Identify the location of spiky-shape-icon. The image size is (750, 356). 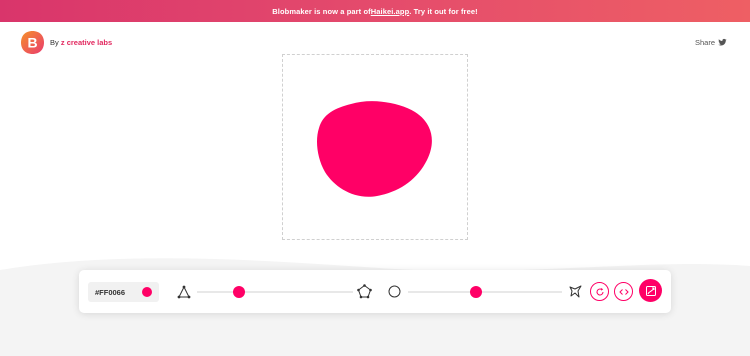
(575, 291).